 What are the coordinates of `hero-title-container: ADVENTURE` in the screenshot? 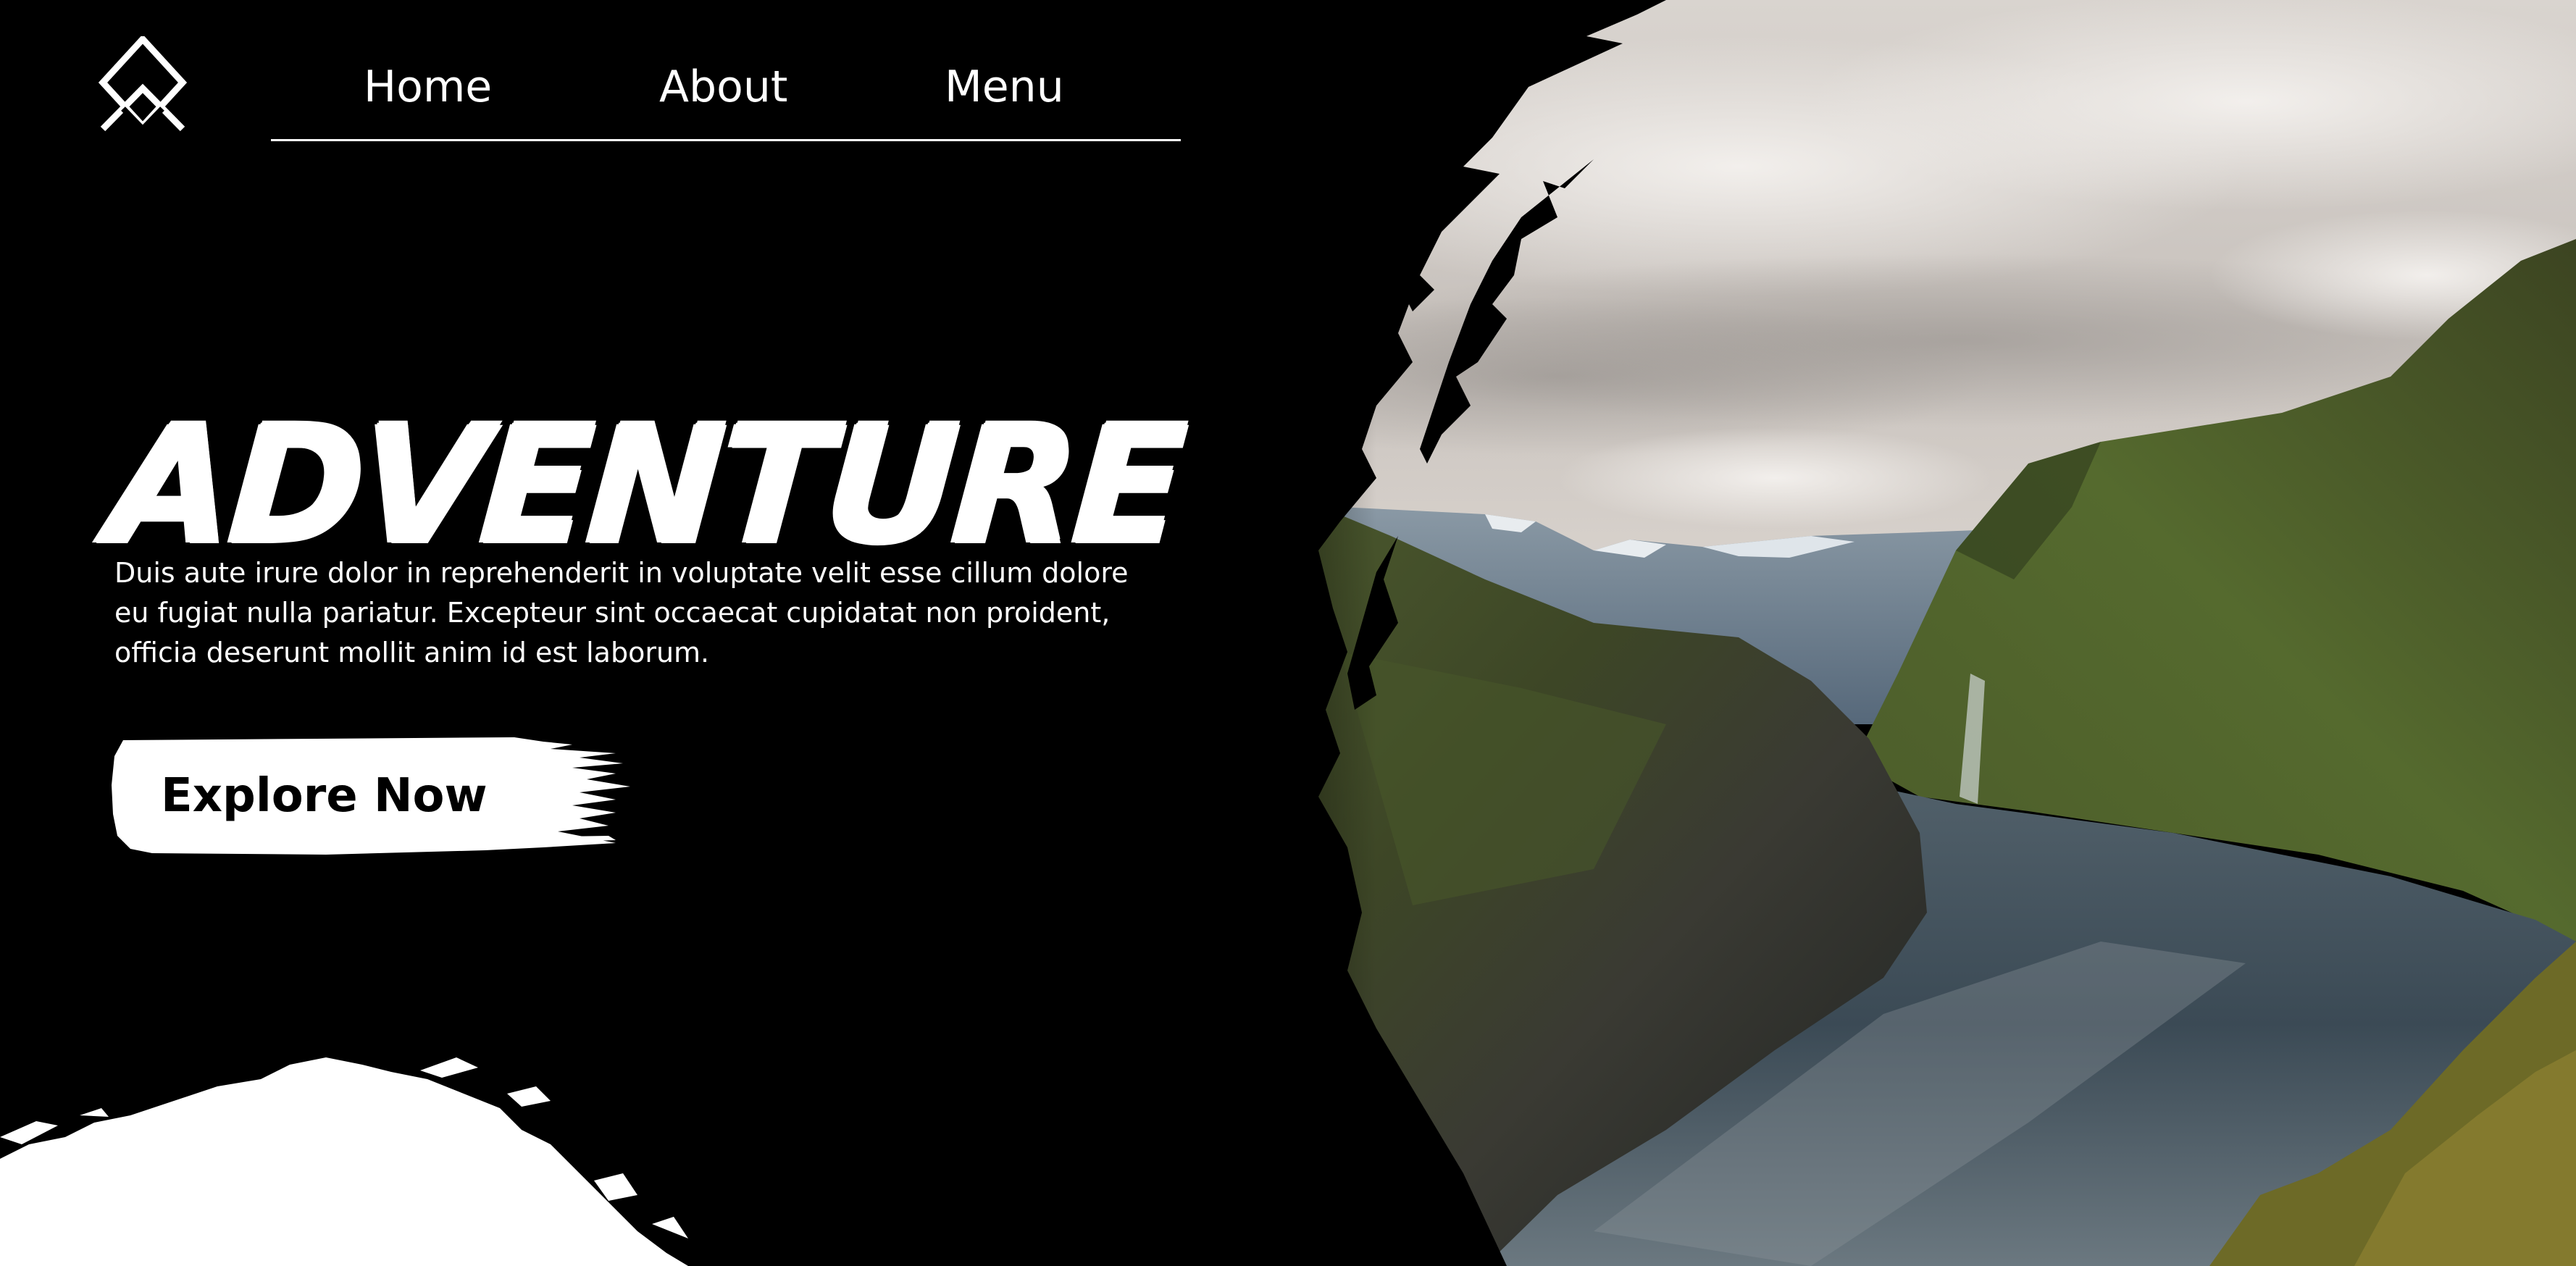 It's located at (644, 434).